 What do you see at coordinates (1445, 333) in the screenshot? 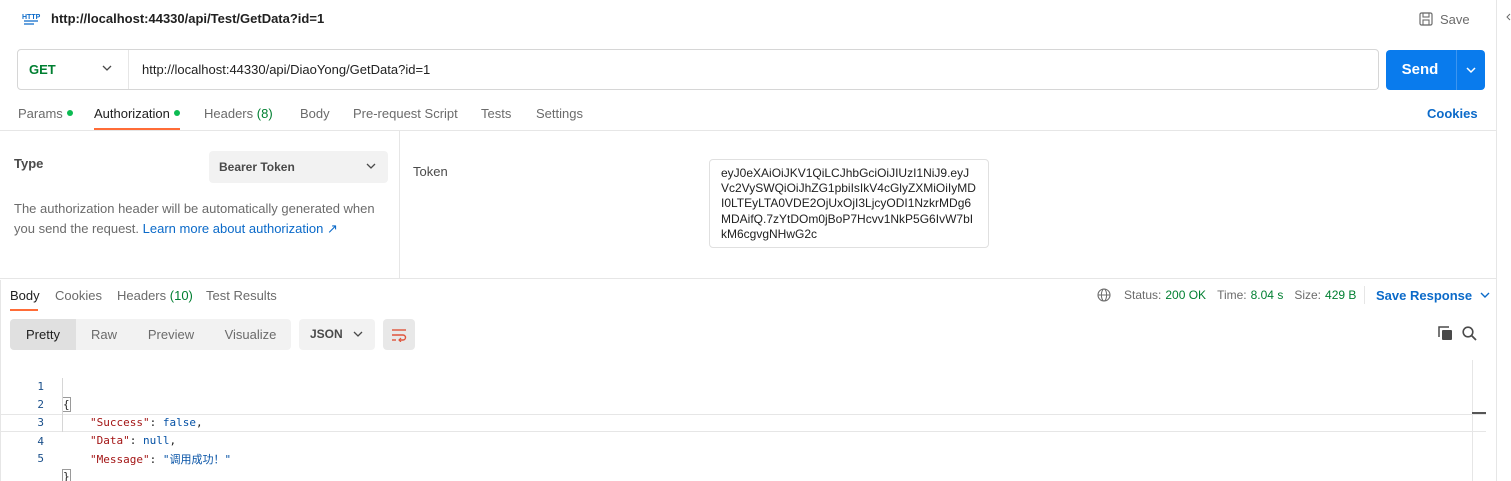
I see `copy-icon` at bounding box center [1445, 333].